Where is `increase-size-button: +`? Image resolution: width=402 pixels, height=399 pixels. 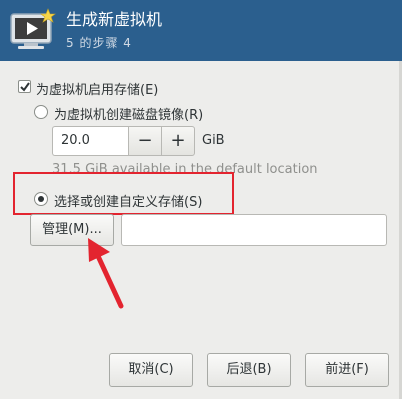
increase-size-button: + is located at coordinates (178, 141).